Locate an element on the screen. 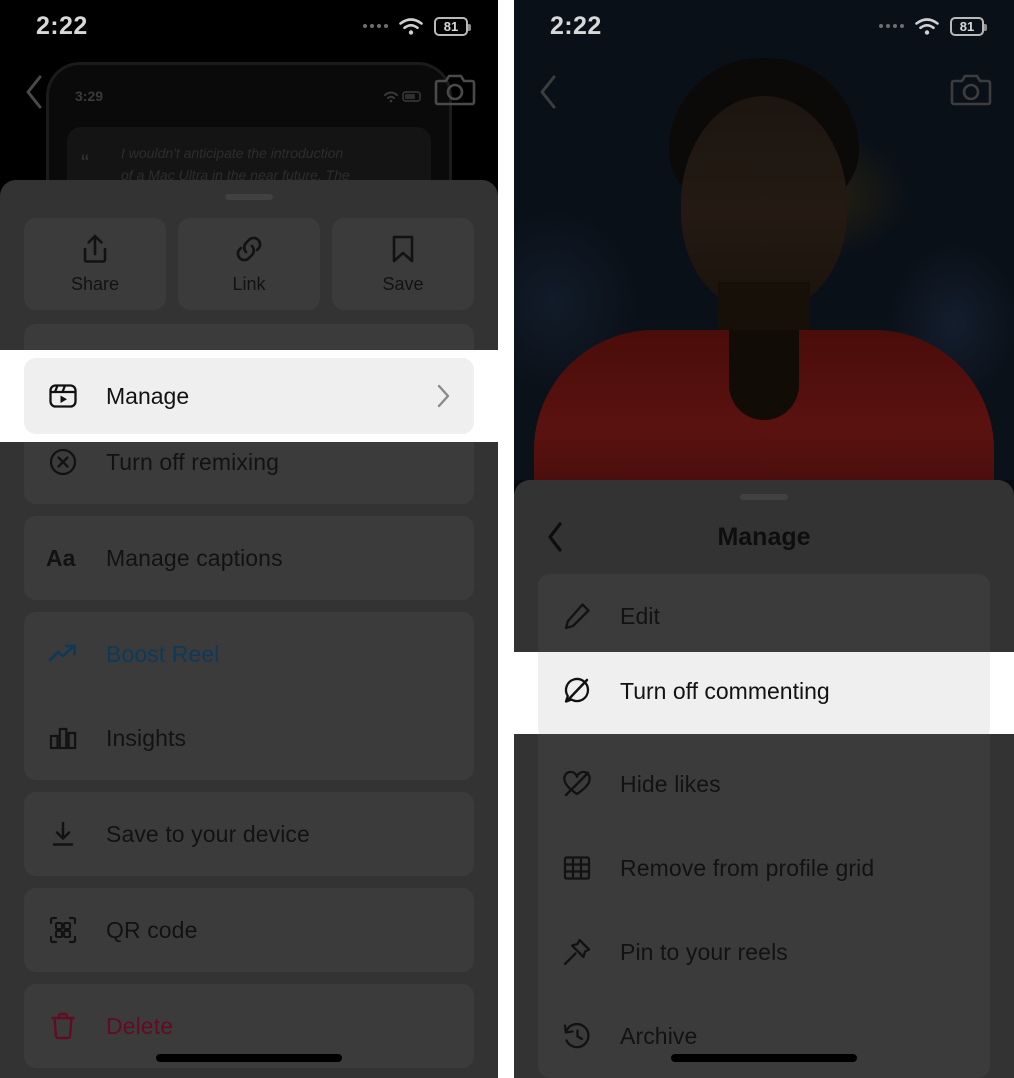 The image size is (1014, 1078). svg-text: Aa is located at coordinates (61, 558).